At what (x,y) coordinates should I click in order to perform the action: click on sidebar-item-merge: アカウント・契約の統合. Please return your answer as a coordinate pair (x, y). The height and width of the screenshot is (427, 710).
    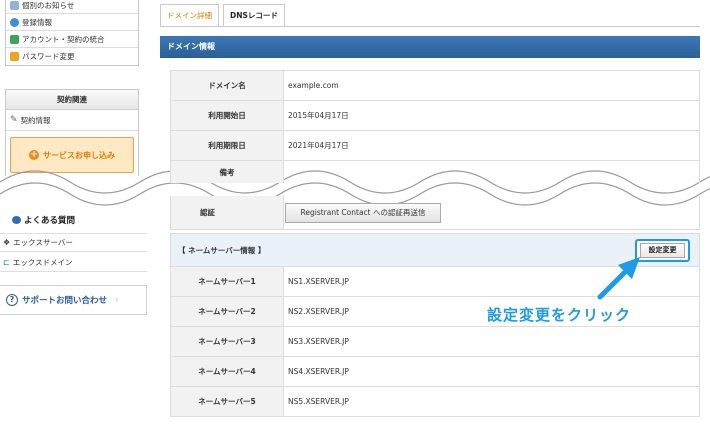
    Looking at the image, I should click on (72, 39).